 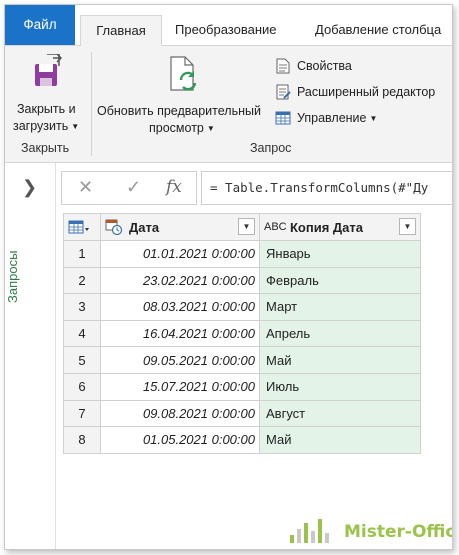 What do you see at coordinates (340, 386) in the screenshot?
I see `copy-date-cell: Июль` at bounding box center [340, 386].